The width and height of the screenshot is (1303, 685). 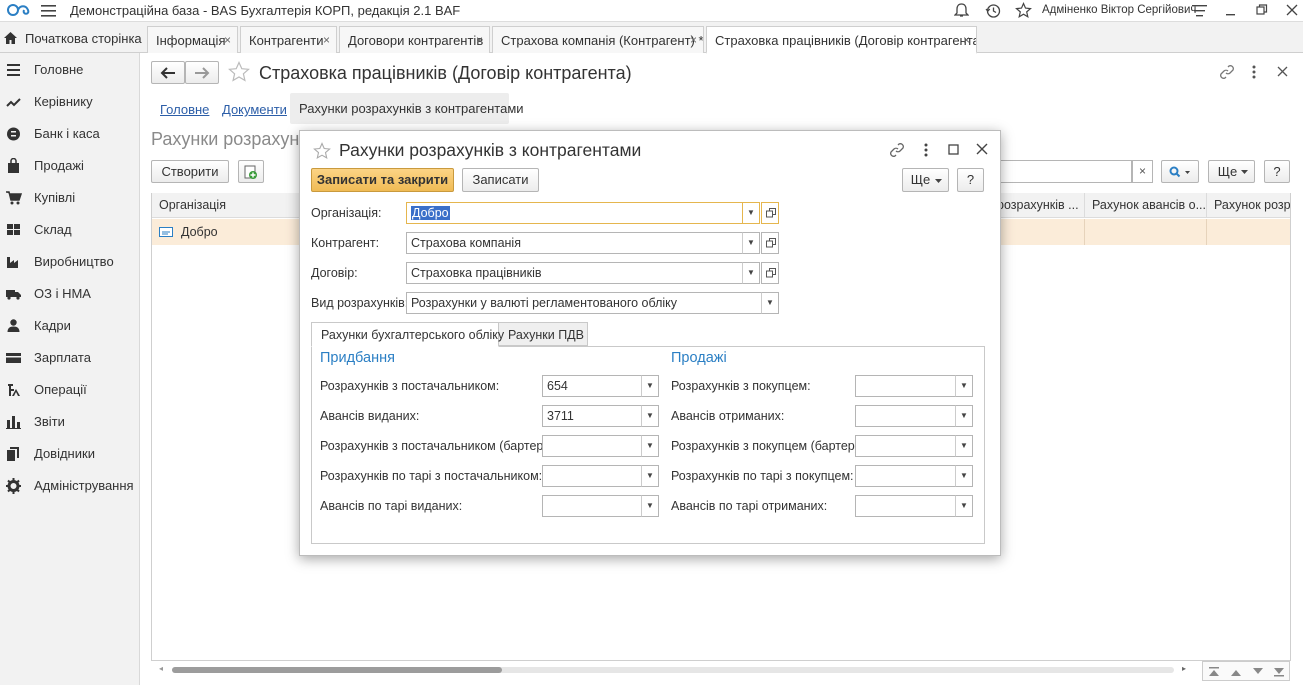 I want to click on customer-container-field, so click(x=905, y=476).